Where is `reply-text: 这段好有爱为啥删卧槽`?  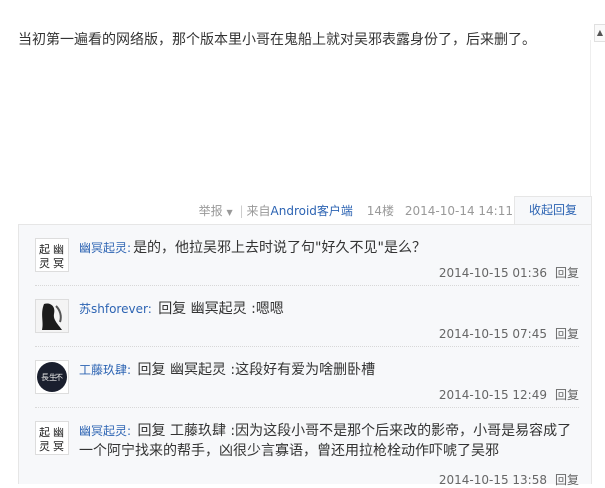
reply-text: 这段好有爱为啥删卧槽 is located at coordinates (305, 370).